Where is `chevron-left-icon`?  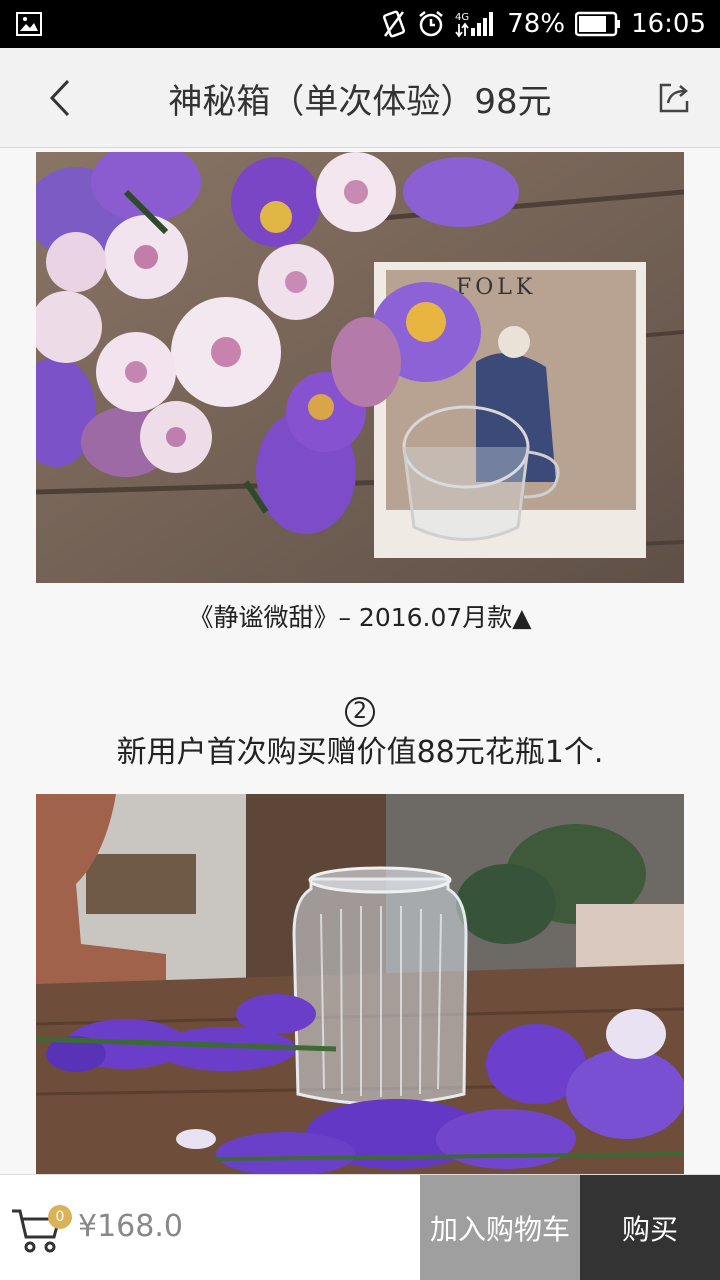 chevron-left-icon is located at coordinates (59, 98).